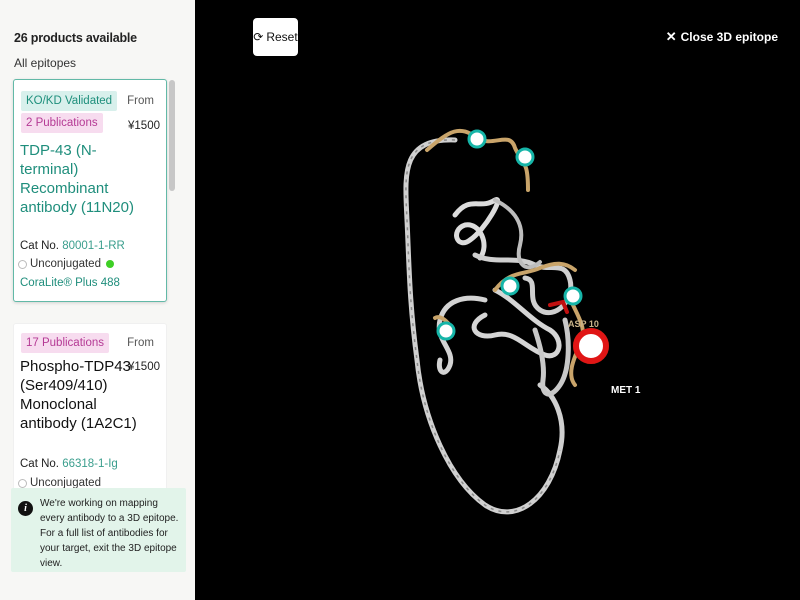  Describe the element at coordinates (517, 234) in the screenshot. I see `chain-core-top-right` at that location.